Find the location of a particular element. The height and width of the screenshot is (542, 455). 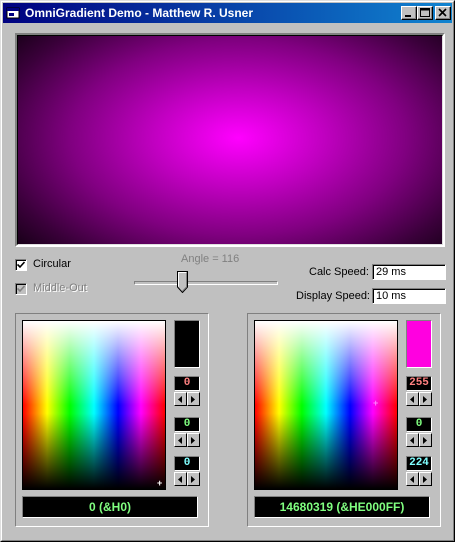

end-color-picker: + is located at coordinates (326, 405).